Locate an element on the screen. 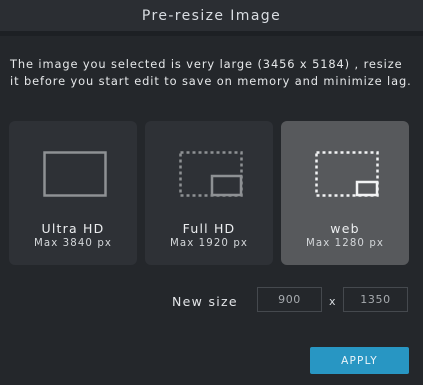  option-ultra-hd: Ultra HD Max 3840 px is located at coordinates (73, 193).